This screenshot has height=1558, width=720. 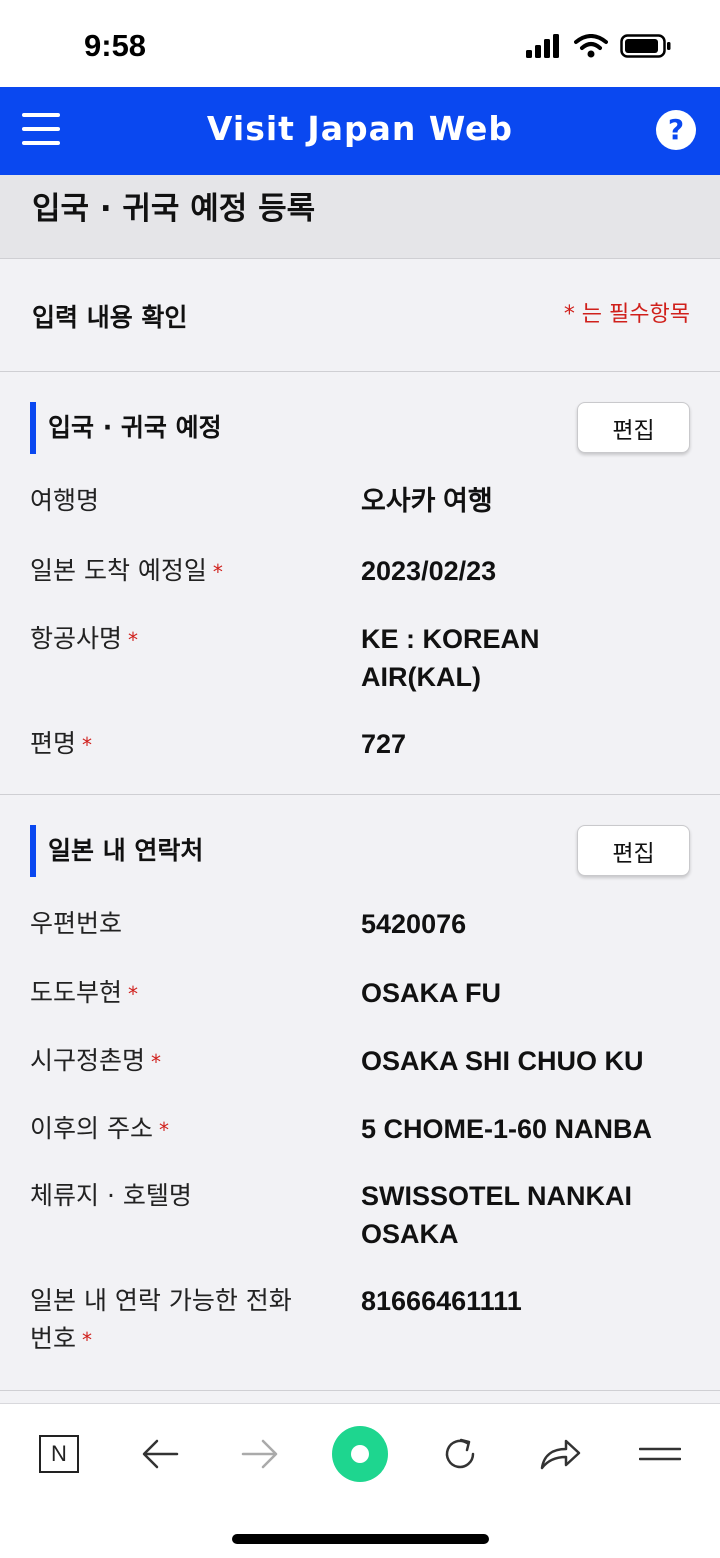 I want to click on status-icons, so click(x=599, y=46).